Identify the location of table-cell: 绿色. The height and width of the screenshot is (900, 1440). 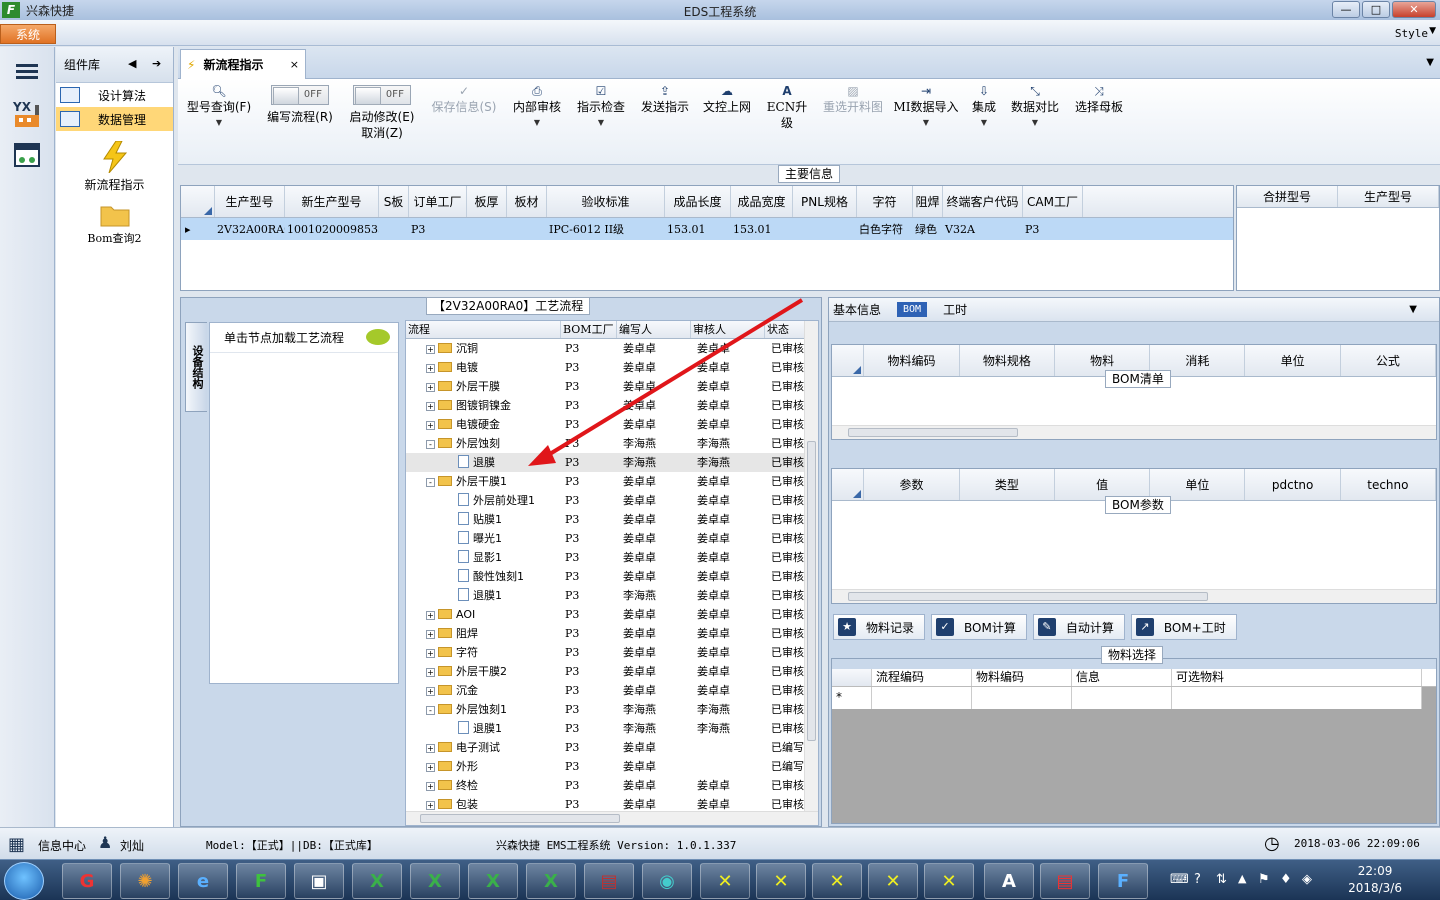
(928, 229).